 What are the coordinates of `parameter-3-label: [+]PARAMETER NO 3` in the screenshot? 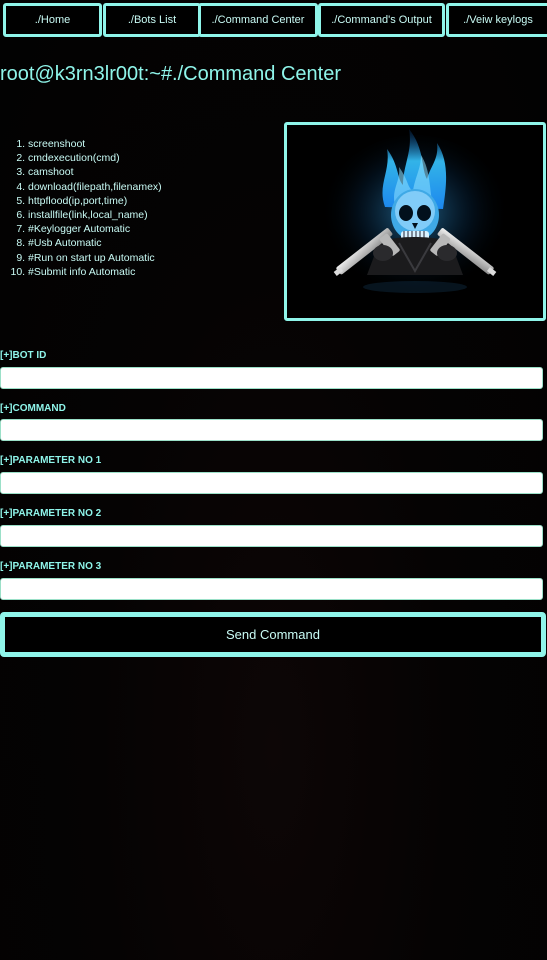 It's located at (51, 566).